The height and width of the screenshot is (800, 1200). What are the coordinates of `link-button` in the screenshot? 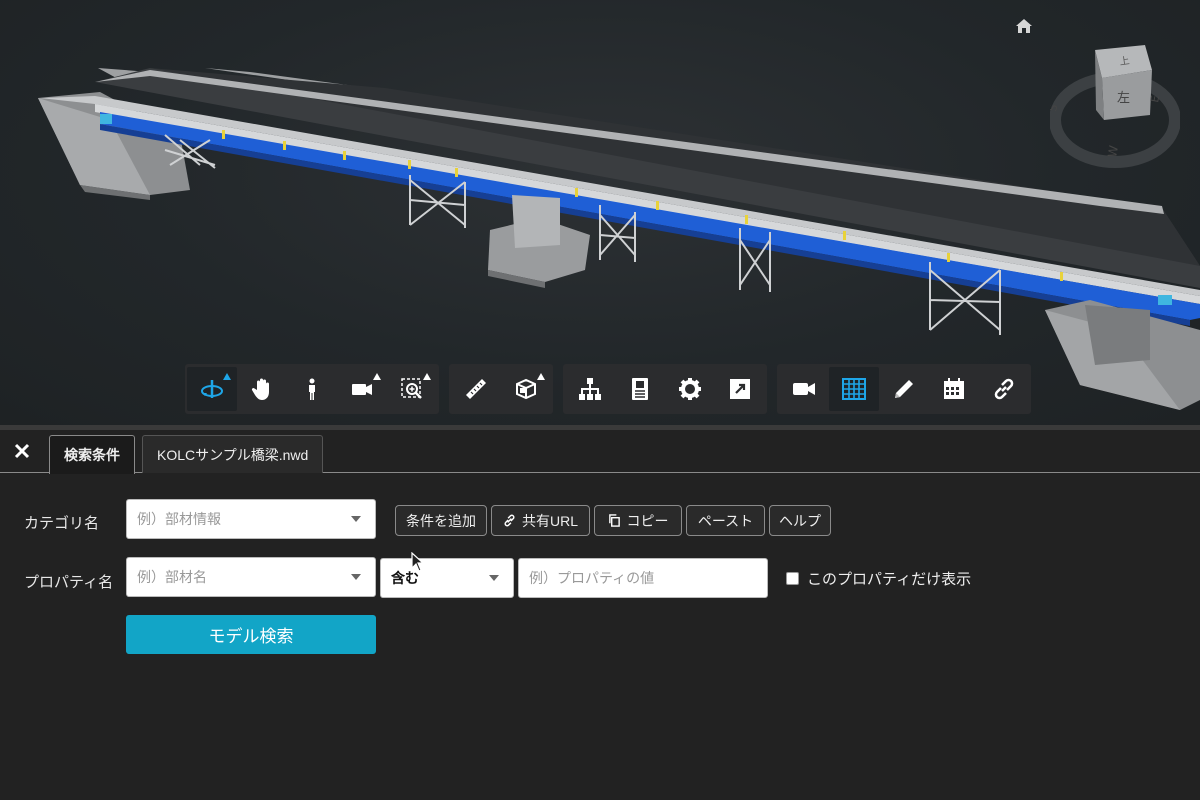 It's located at (1004, 389).